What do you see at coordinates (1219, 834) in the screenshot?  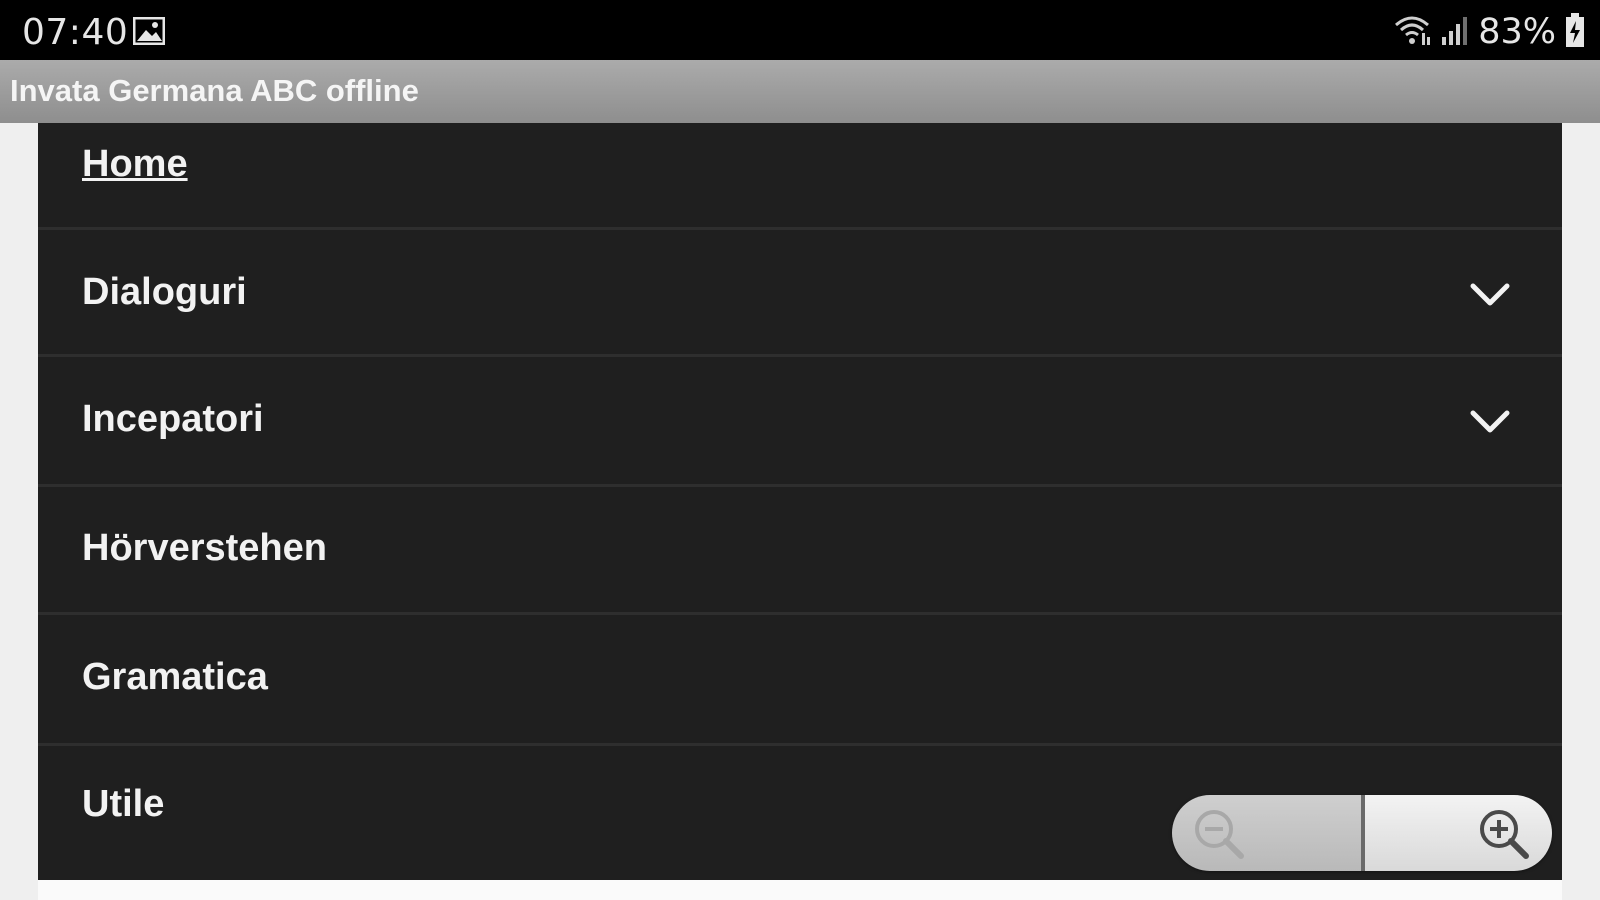 I see `zoom-out-icon` at bounding box center [1219, 834].